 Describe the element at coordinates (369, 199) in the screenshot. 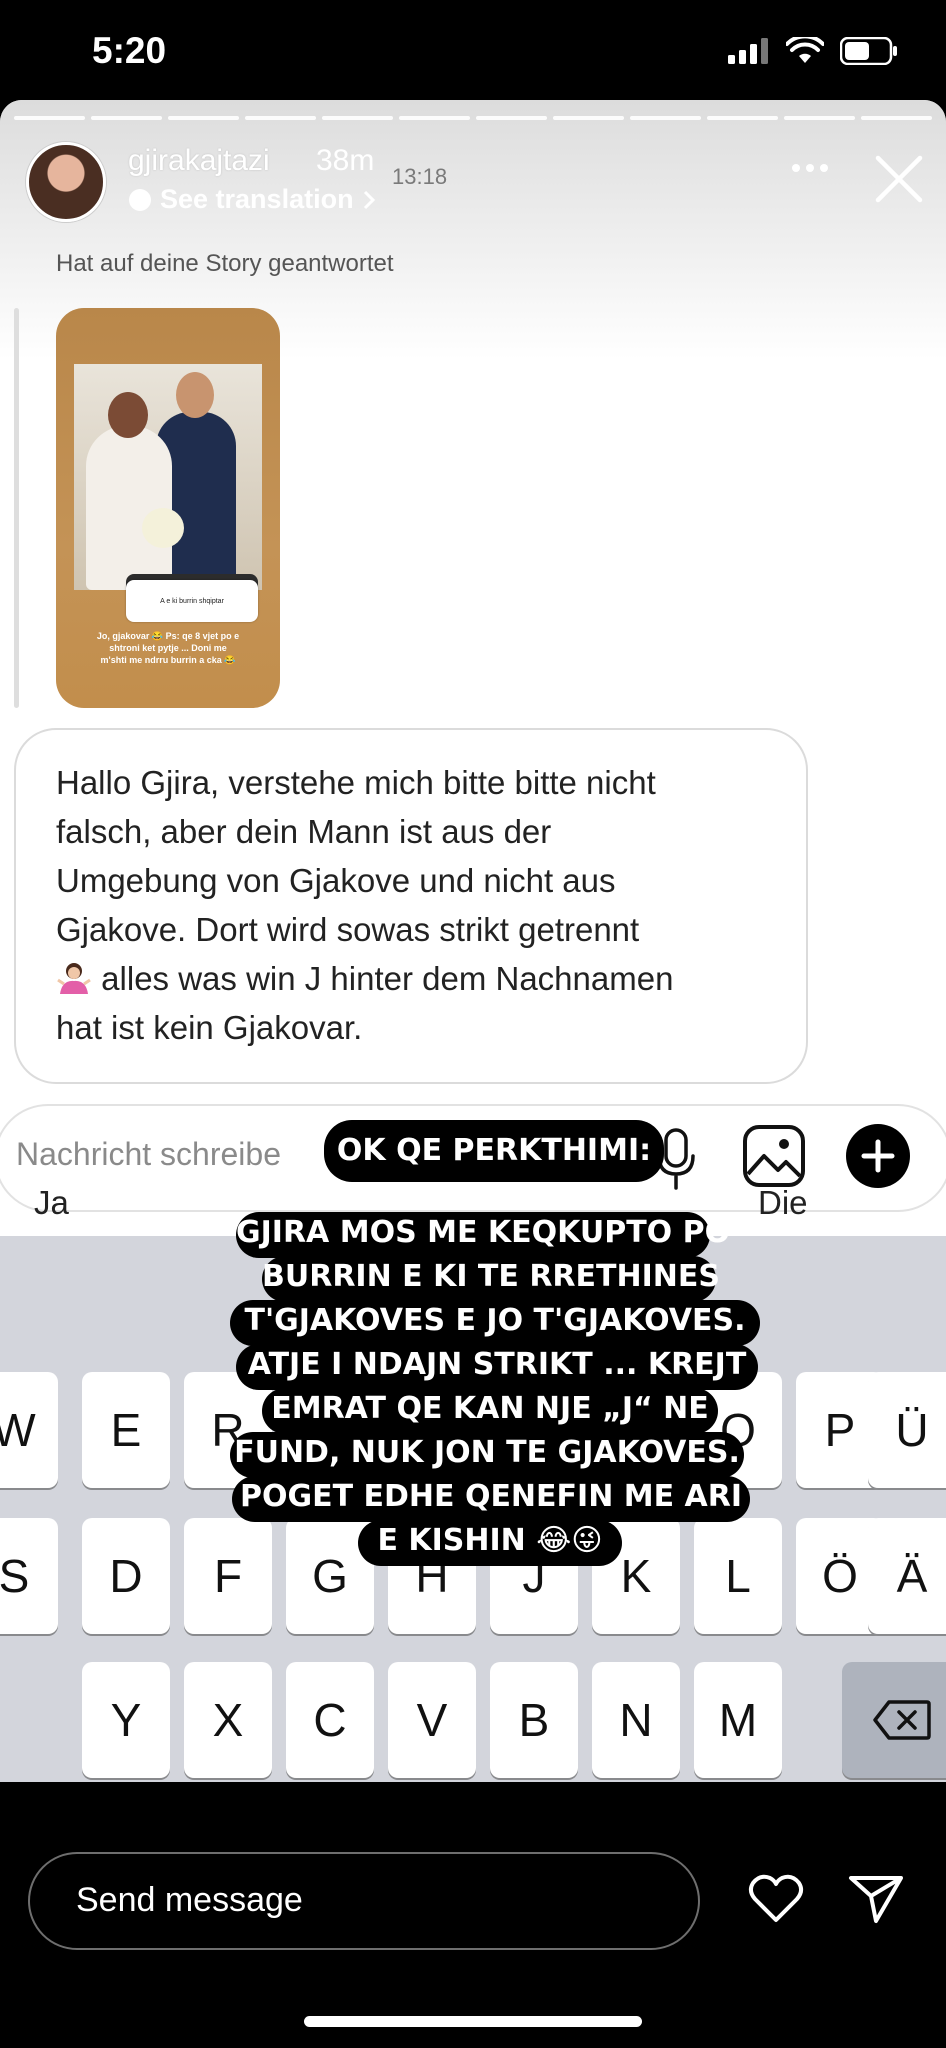

I see `chevron-right-icon` at that location.